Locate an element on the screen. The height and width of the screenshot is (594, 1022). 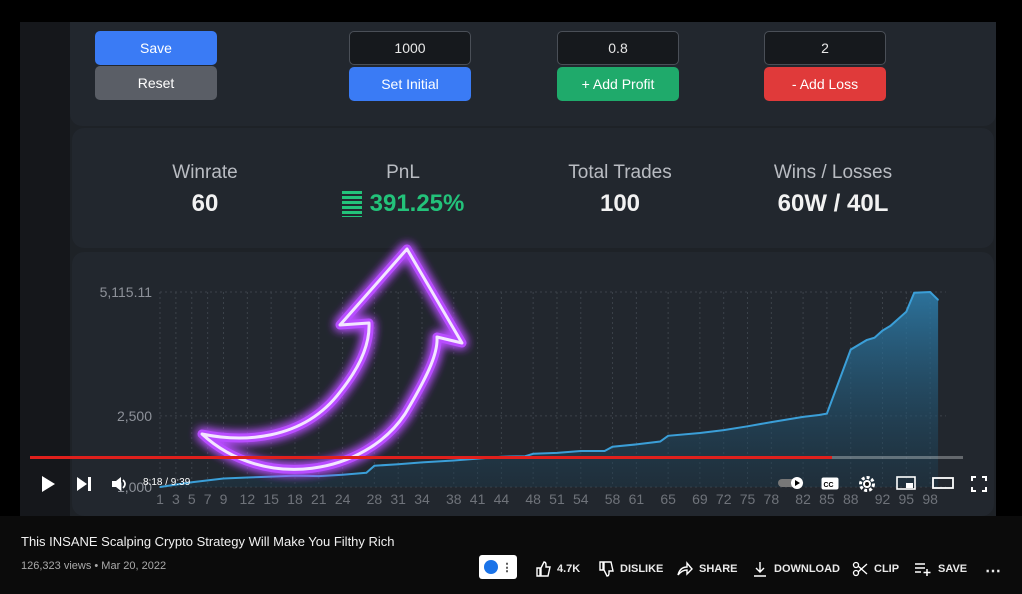
time-display: 8:18 / 9:39 is located at coordinates (167, 482).